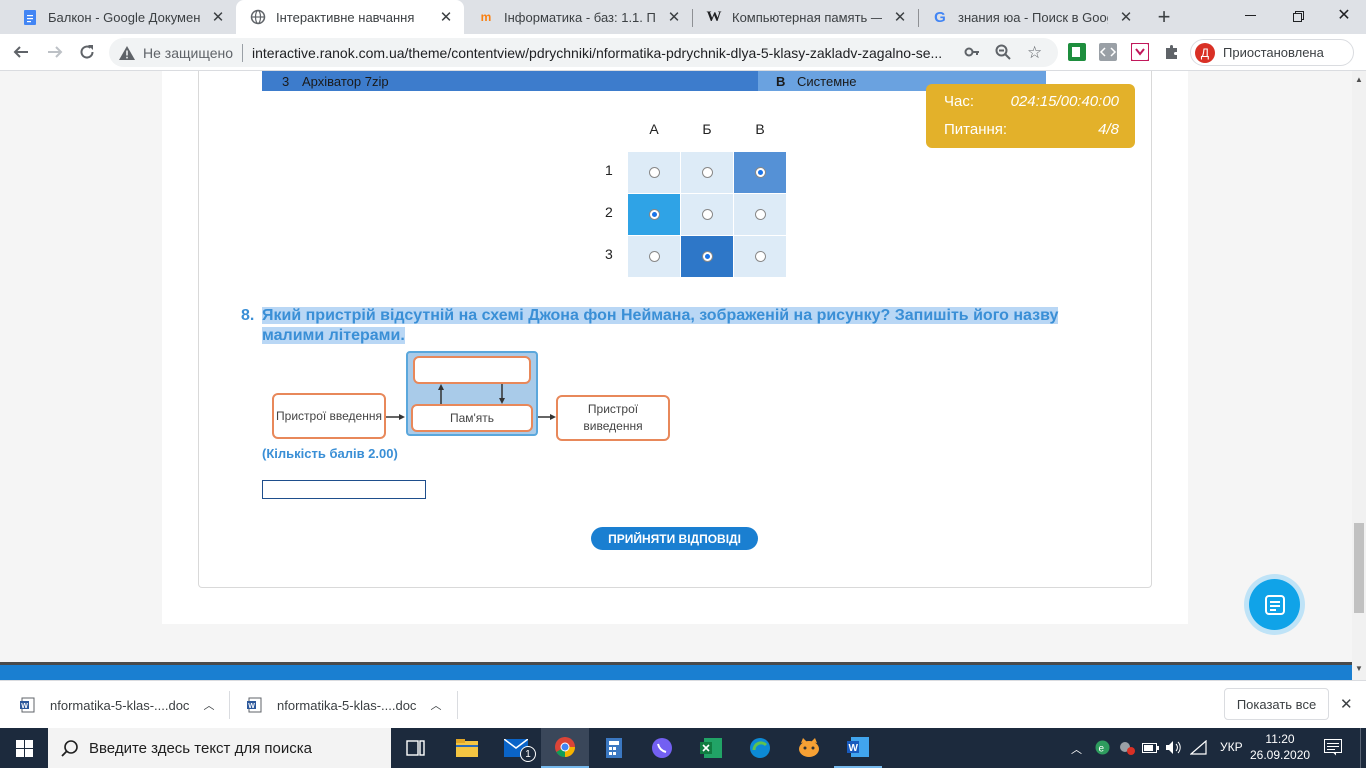 Image resolution: width=1366 pixels, height=768 pixels. Describe the element at coordinates (416, 748) in the screenshot. I see `task-view-icon` at that location.